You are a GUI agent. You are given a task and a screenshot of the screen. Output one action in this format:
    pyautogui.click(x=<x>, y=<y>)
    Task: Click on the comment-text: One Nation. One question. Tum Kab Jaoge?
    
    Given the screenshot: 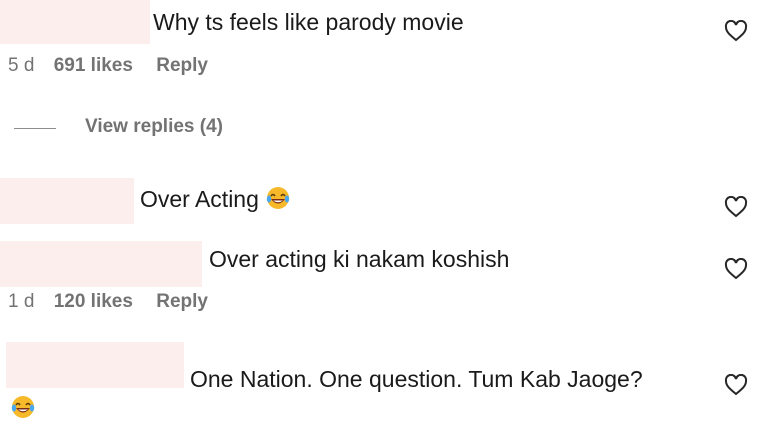 What is the action you would take?
    pyautogui.click(x=416, y=379)
    